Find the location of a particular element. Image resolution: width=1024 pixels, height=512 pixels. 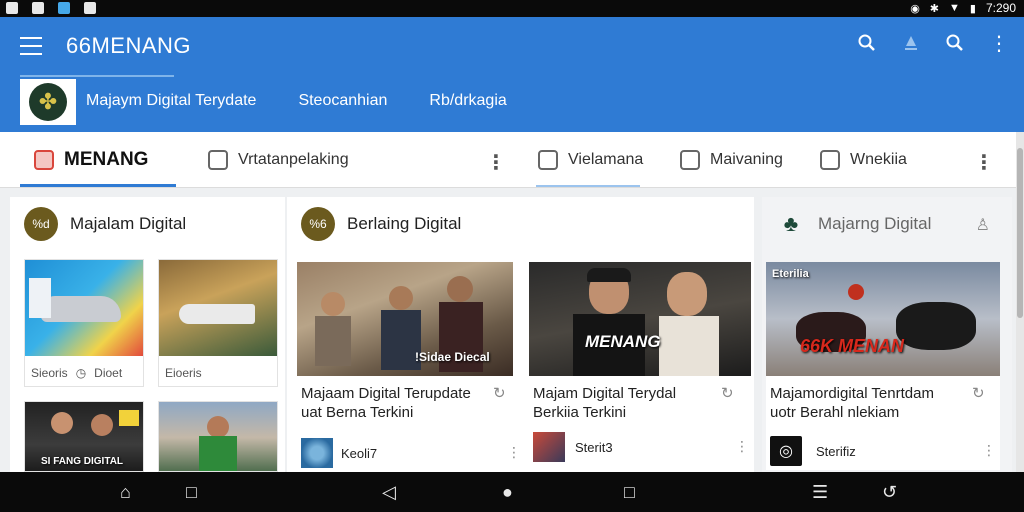

tab-2: Vrtatanpelaking is located at coordinates (278, 160).